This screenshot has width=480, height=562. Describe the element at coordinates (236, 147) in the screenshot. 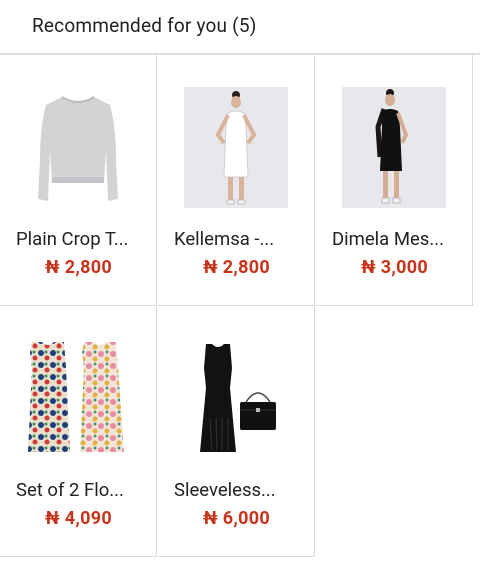

I see `product-image-white-dress-model` at that location.